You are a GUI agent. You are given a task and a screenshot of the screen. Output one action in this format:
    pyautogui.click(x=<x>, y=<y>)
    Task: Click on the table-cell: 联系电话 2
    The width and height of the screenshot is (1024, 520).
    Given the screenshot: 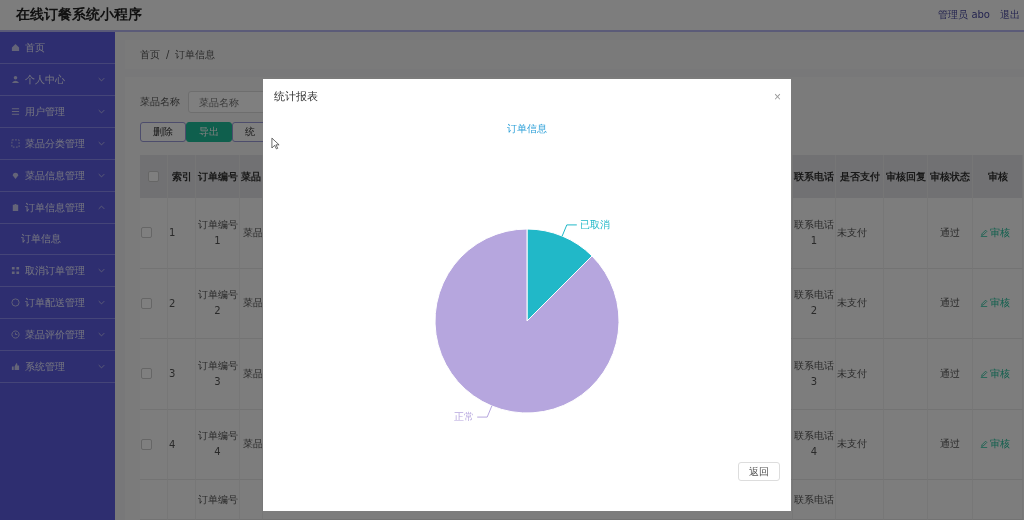 What is the action you would take?
    pyautogui.click(x=814, y=303)
    